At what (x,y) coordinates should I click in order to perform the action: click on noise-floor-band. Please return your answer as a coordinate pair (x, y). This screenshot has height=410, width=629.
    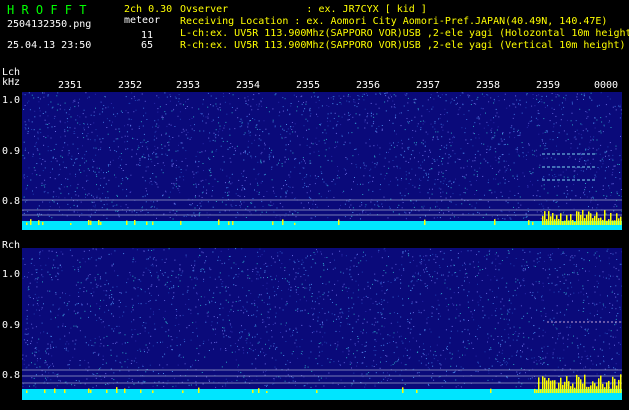
    Looking at the image, I should click on (322, 394).